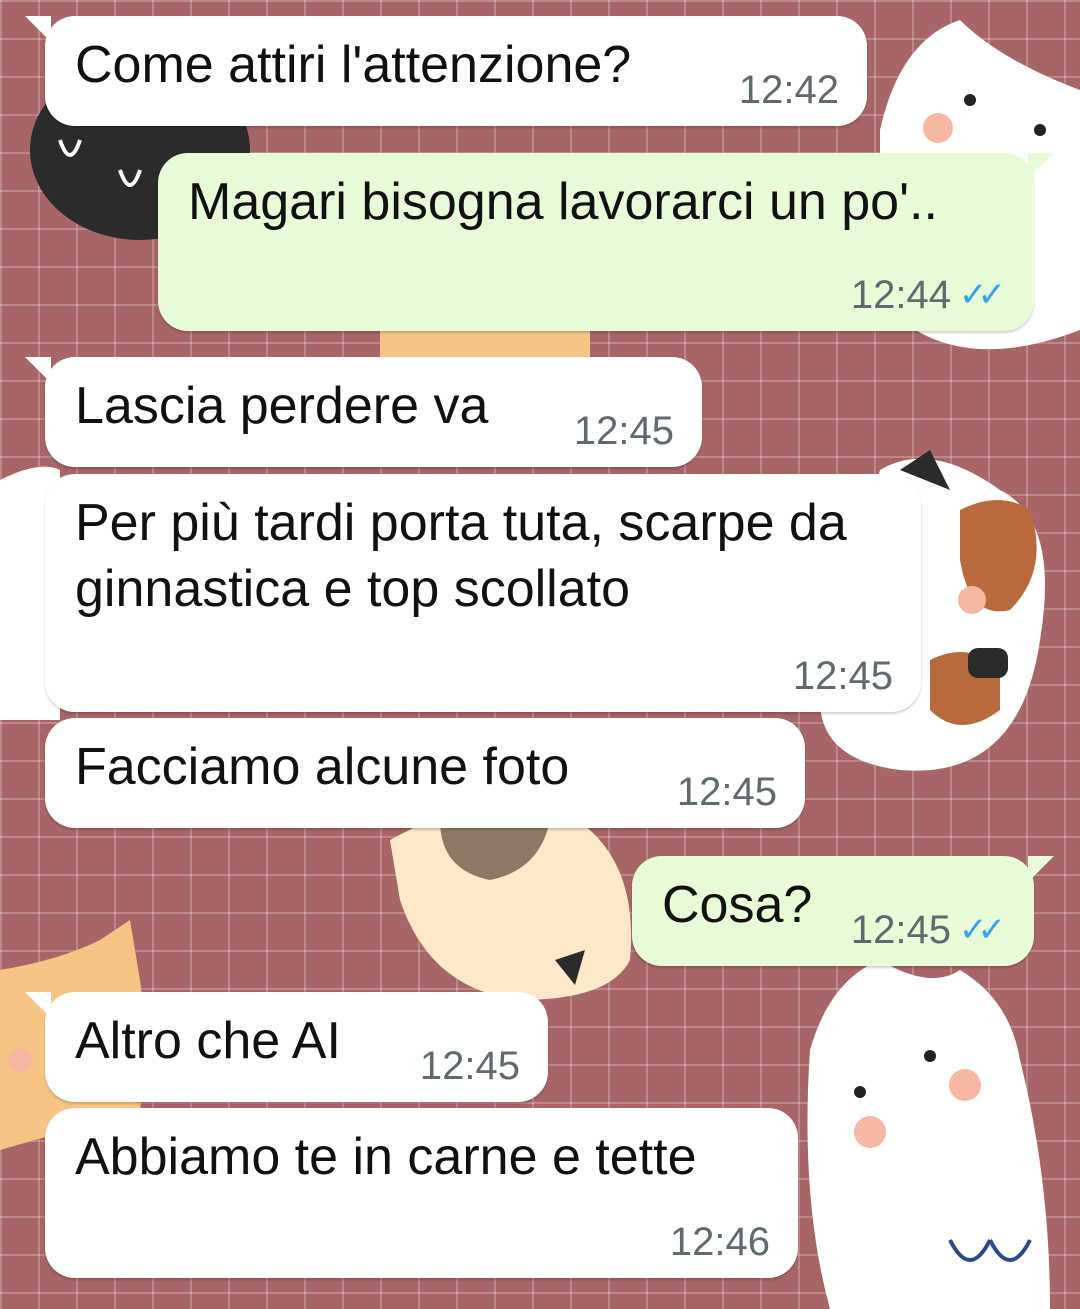 This screenshot has width=1080, height=1309. What do you see at coordinates (386, 1157) in the screenshot?
I see `message-text: Abbiamo te in carne e tette` at bounding box center [386, 1157].